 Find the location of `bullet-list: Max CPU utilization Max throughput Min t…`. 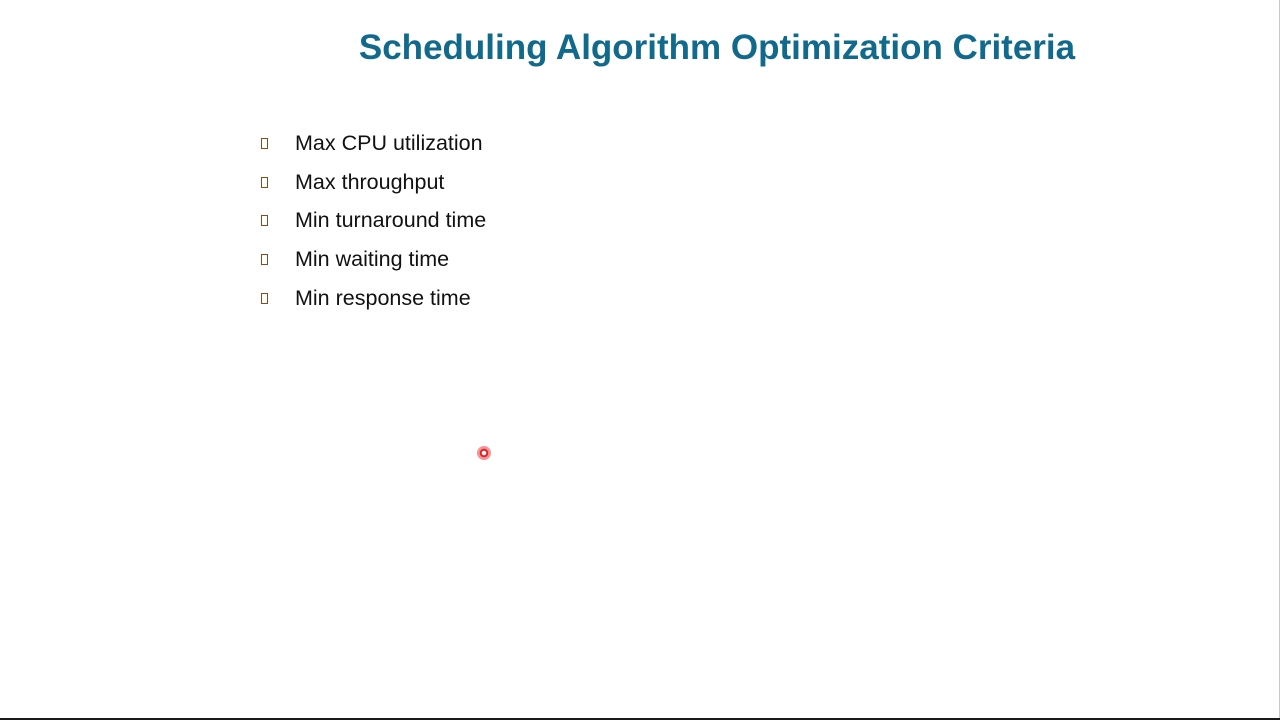

bullet-list: Max CPU utilization Max throughput Min t… is located at coordinates (372, 221).